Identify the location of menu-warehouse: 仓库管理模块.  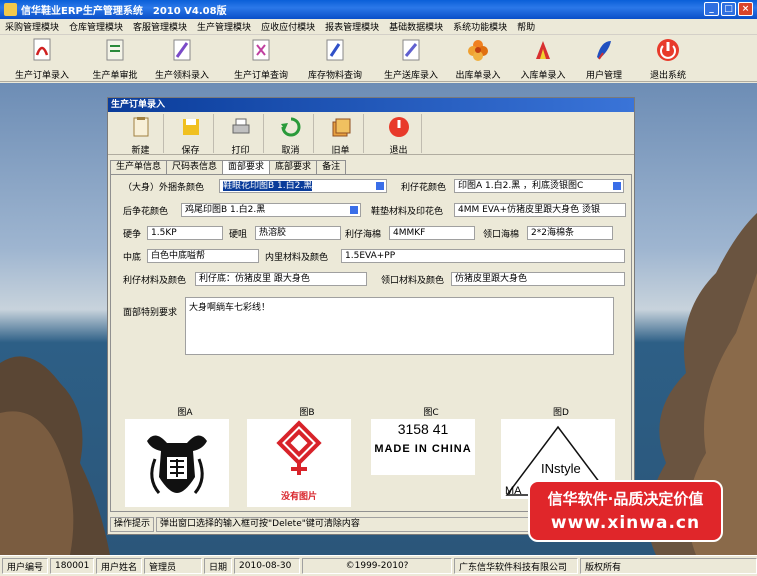
(96, 26).